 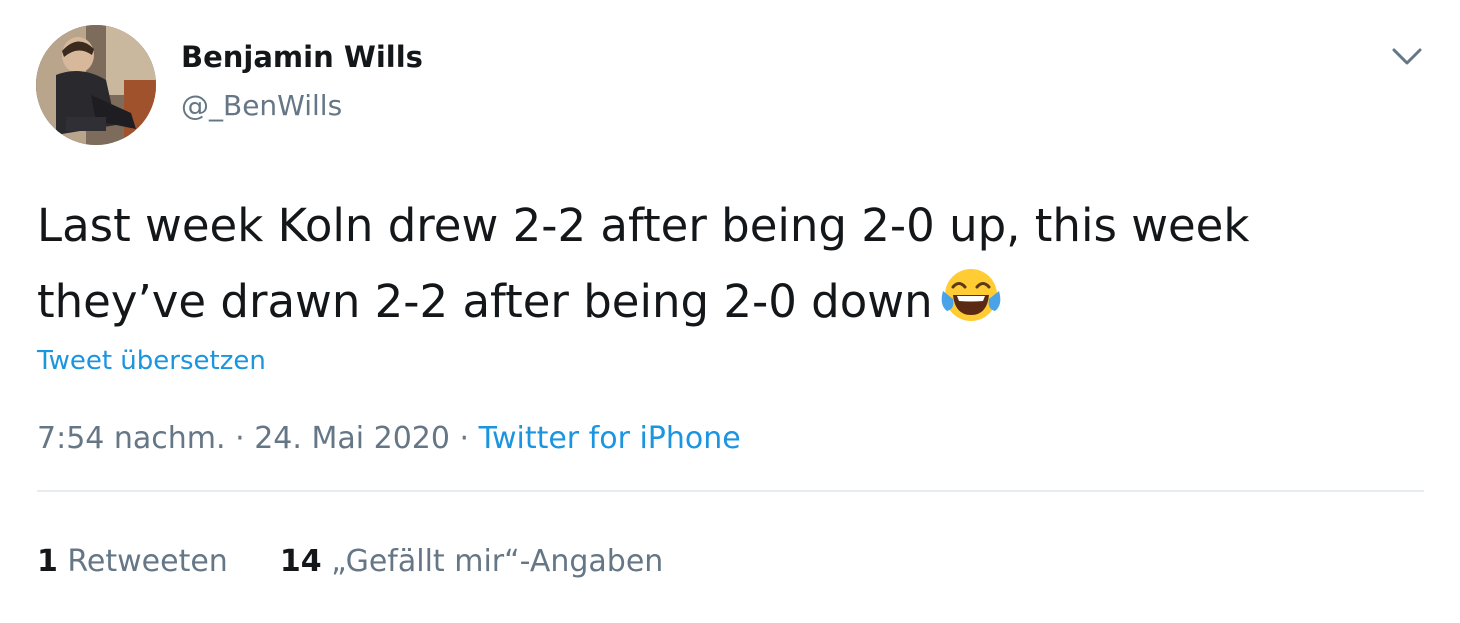 I want to click on tweet-stats: 1 Retweeten 14 „Gefällt mir“-Angaben, so click(x=350, y=561).